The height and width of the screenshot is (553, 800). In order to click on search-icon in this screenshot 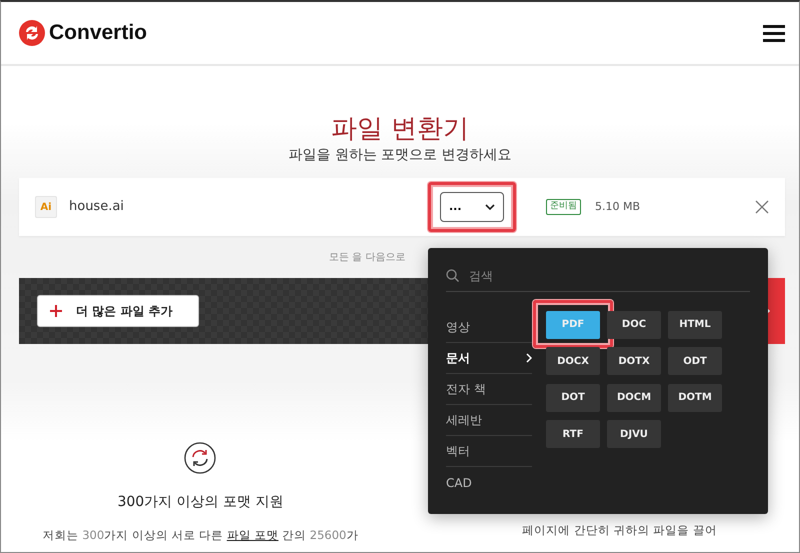, I will do `click(452, 275)`.